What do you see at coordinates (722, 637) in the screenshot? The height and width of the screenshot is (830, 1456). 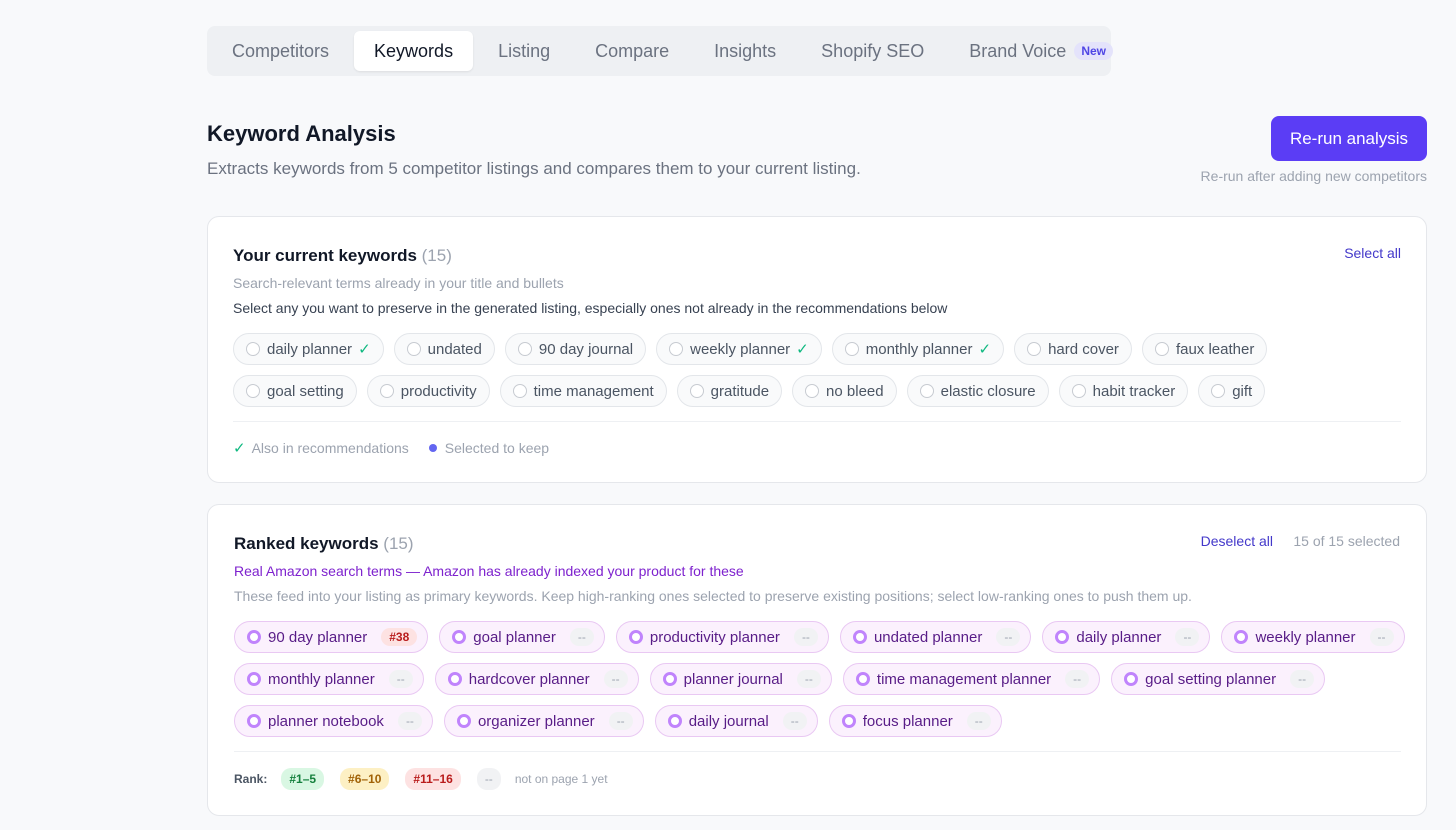 I see `ranked-chip-productivity-planner: productivity planner --` at bounding box center [722, 637].